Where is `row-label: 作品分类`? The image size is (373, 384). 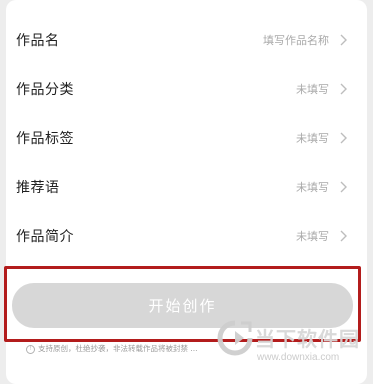 row-label: 作品分类 is located at coordinates (45, 90).